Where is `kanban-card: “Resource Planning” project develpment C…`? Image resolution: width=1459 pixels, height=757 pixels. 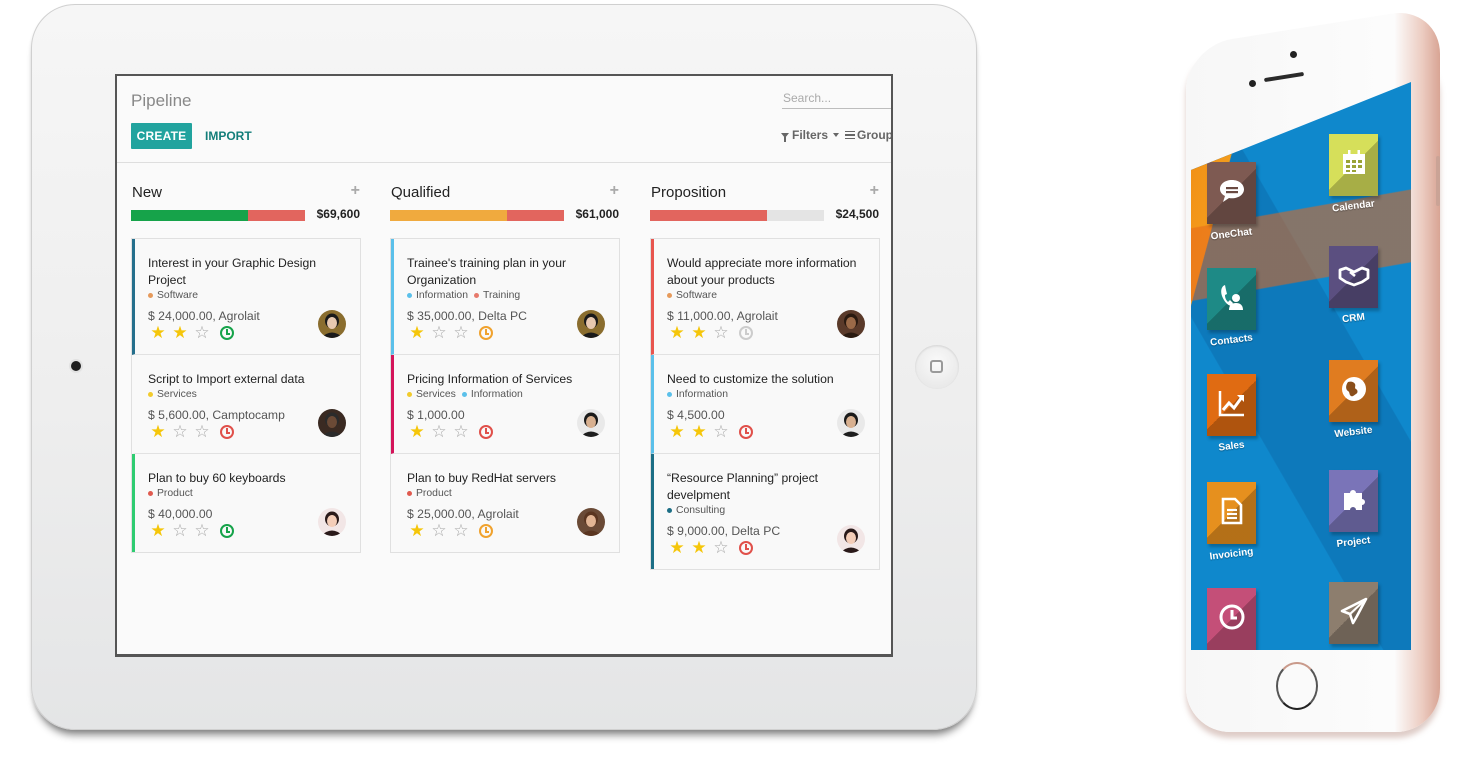 kanban-card: “Resource Planning” project develpment C… is located at coordinates (765, 511).